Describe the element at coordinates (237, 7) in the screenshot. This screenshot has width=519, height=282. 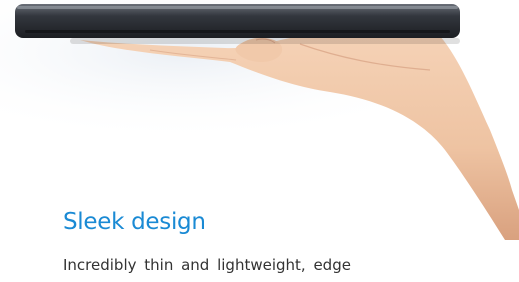
I see `tablet-edge-highlight` at that location.